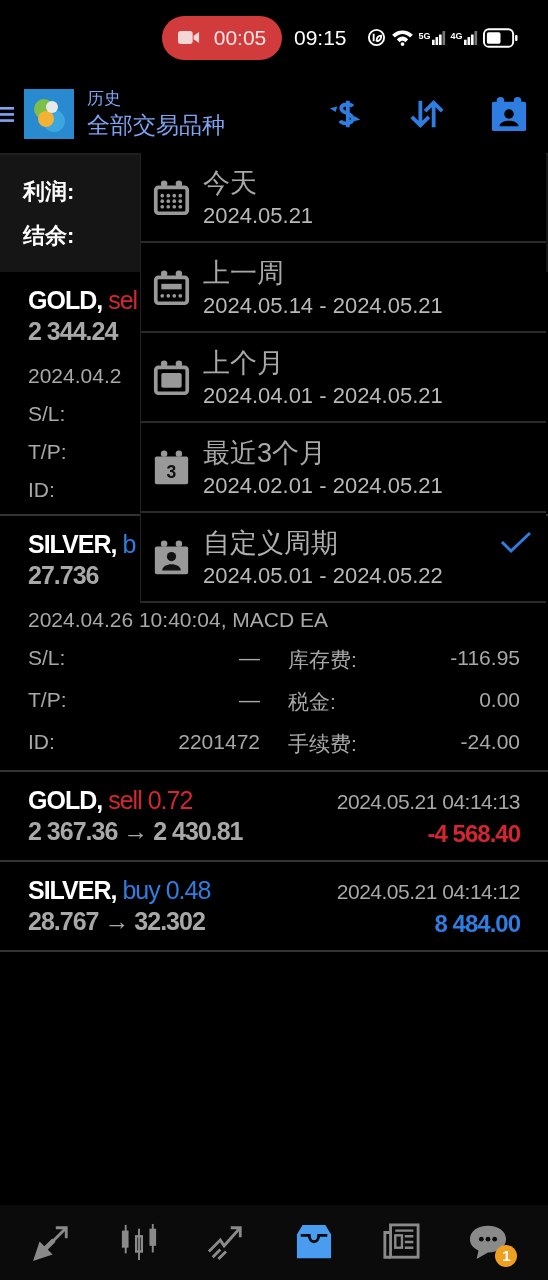 Image resolution: width=548 pixels, height=1280 pixels. I want to click on trade-prices: 27.736, so click(64, 575).